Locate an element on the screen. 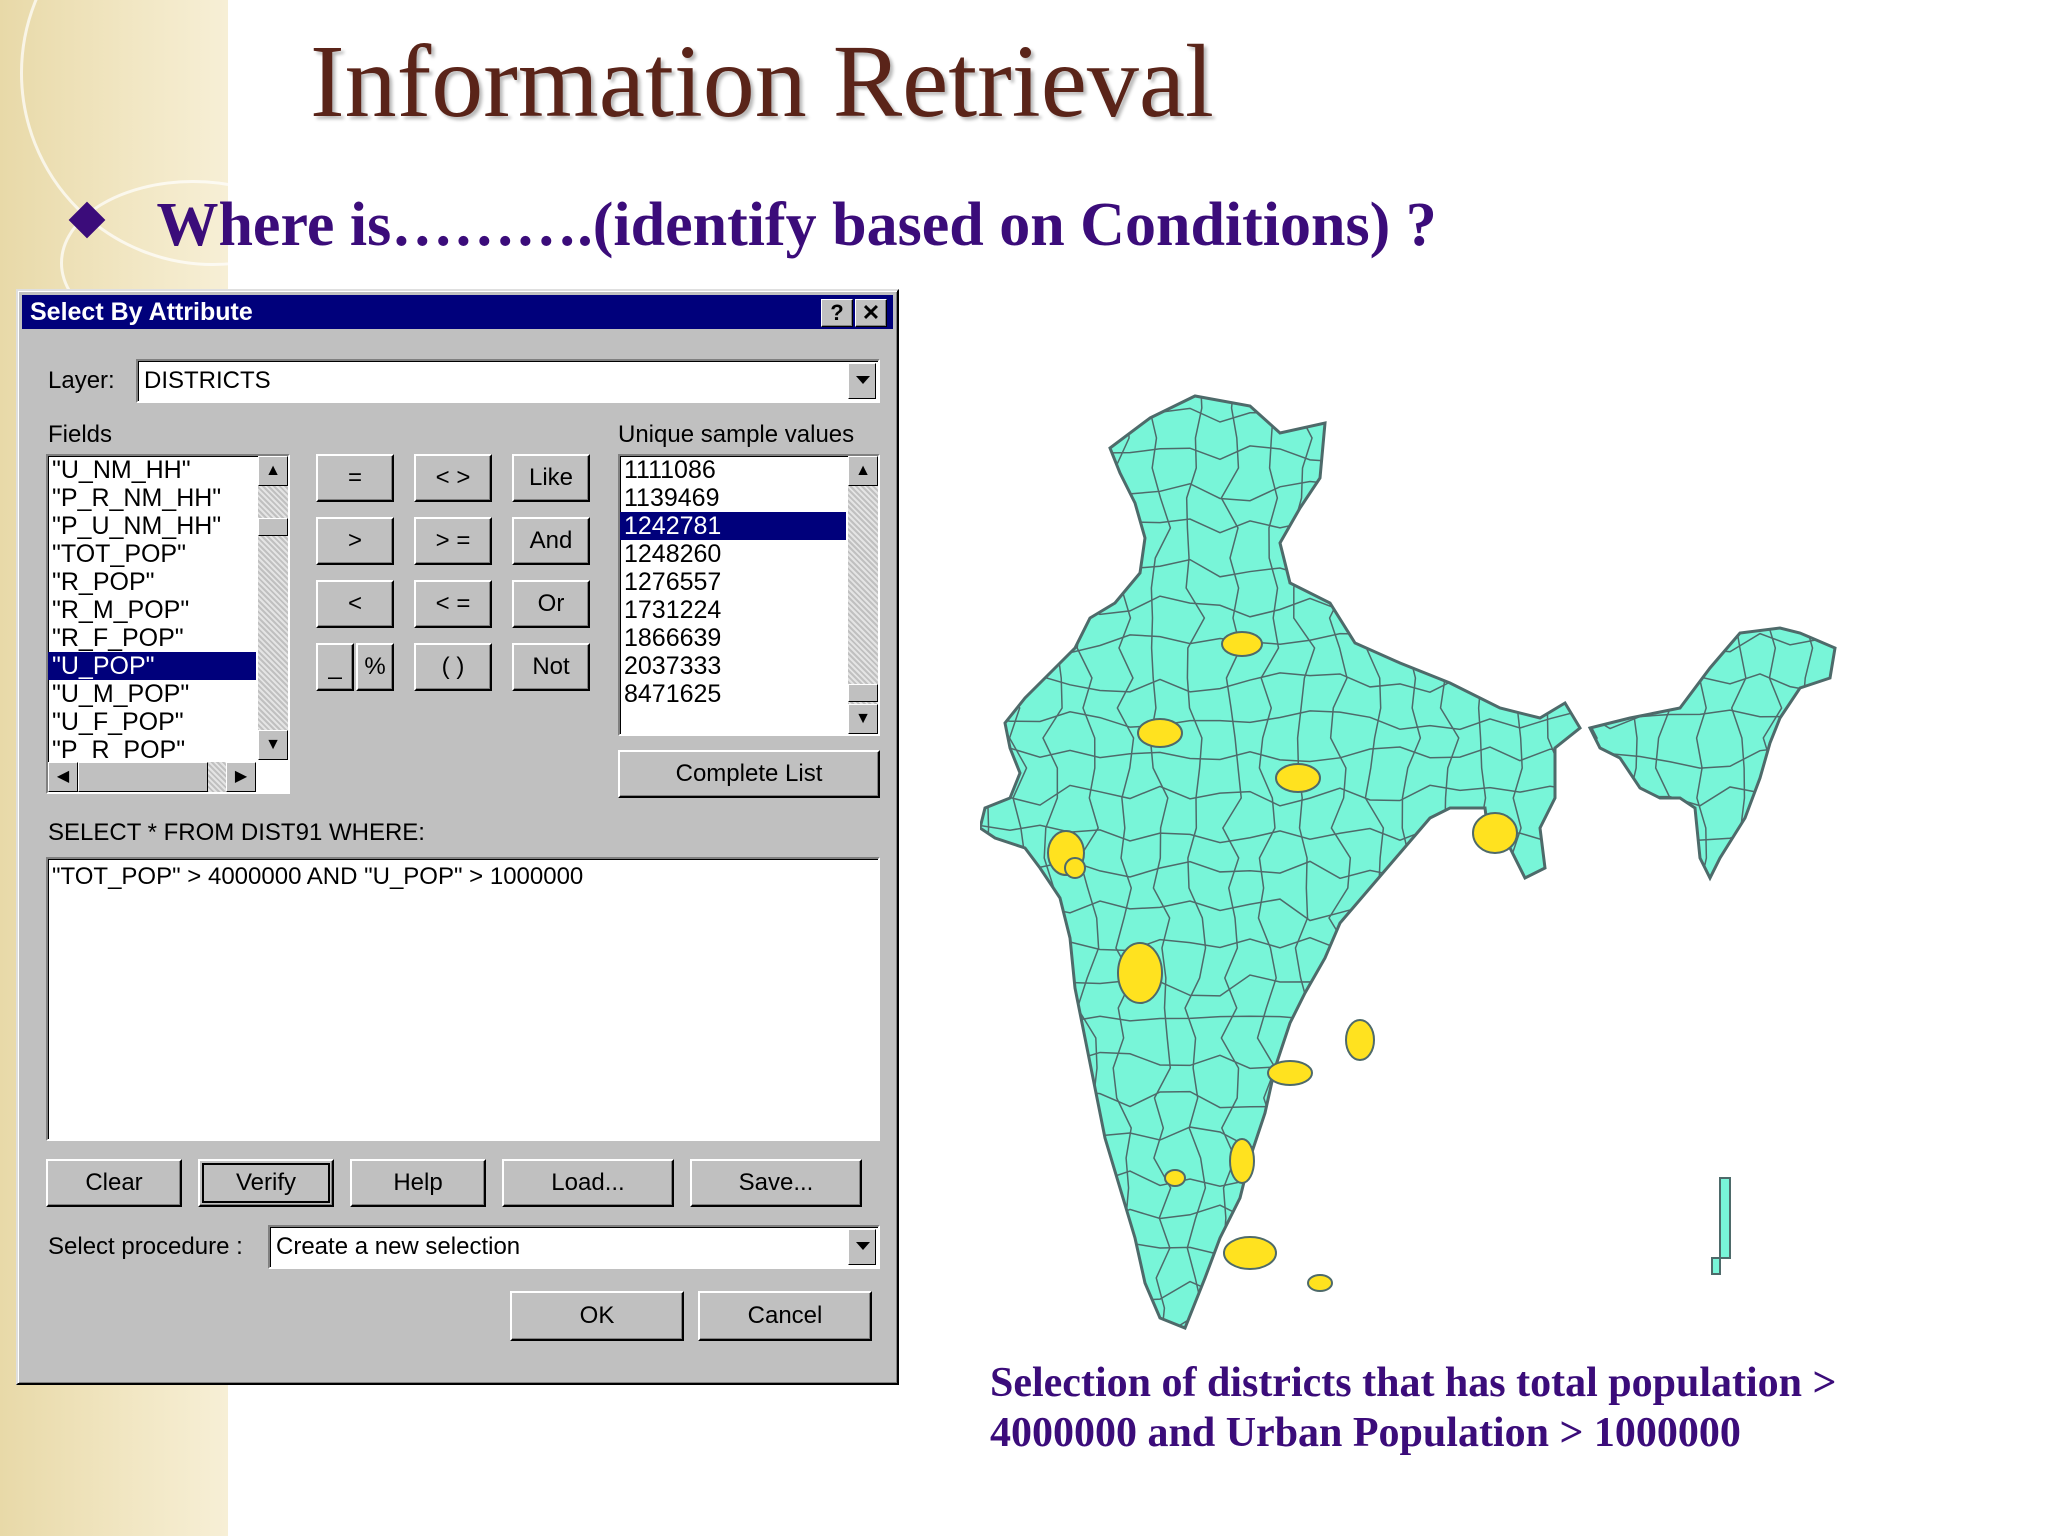  northeast-region-shape is located at coordinates (1712, 754).